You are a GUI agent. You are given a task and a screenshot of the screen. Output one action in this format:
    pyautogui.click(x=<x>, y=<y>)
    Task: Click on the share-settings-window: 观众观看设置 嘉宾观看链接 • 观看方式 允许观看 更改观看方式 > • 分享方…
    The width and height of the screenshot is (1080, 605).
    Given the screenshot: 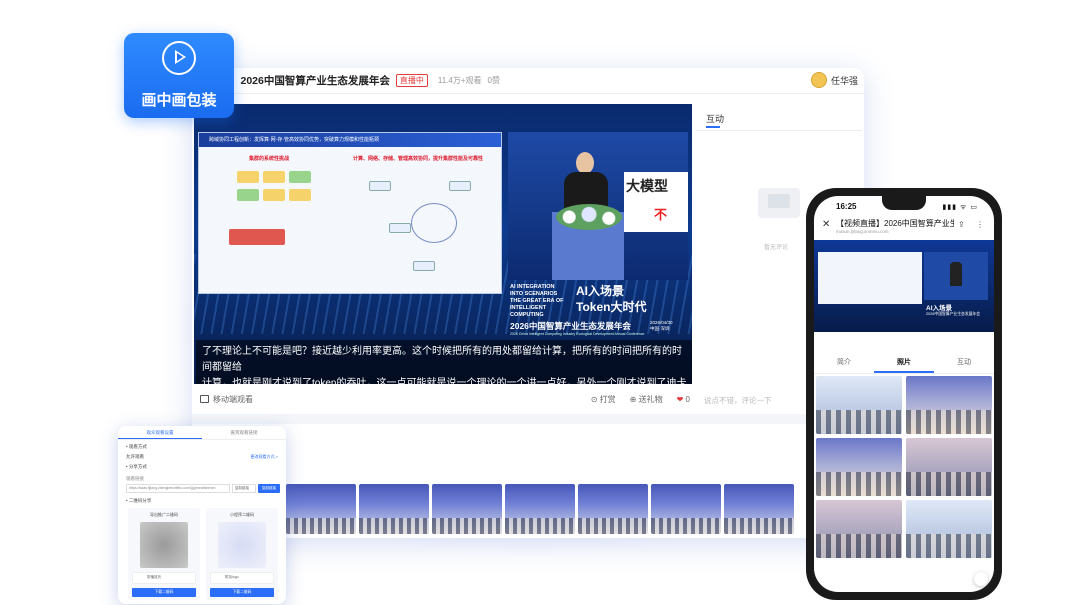 What is the action you would take?
    pyautogui.click(x=202, y=515)
    